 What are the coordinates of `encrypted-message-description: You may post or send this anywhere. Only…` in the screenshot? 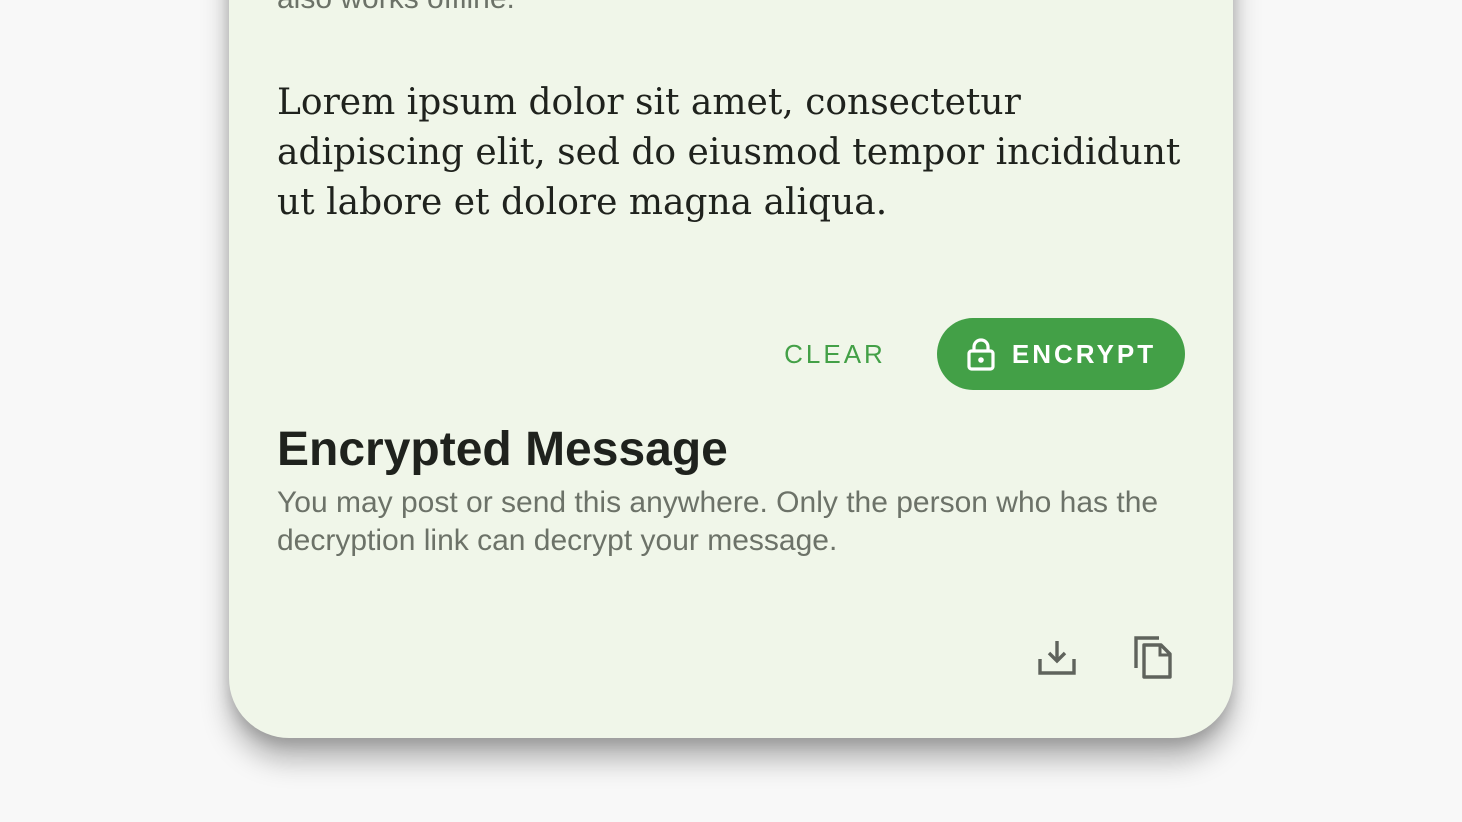 It's located at (718, 521).